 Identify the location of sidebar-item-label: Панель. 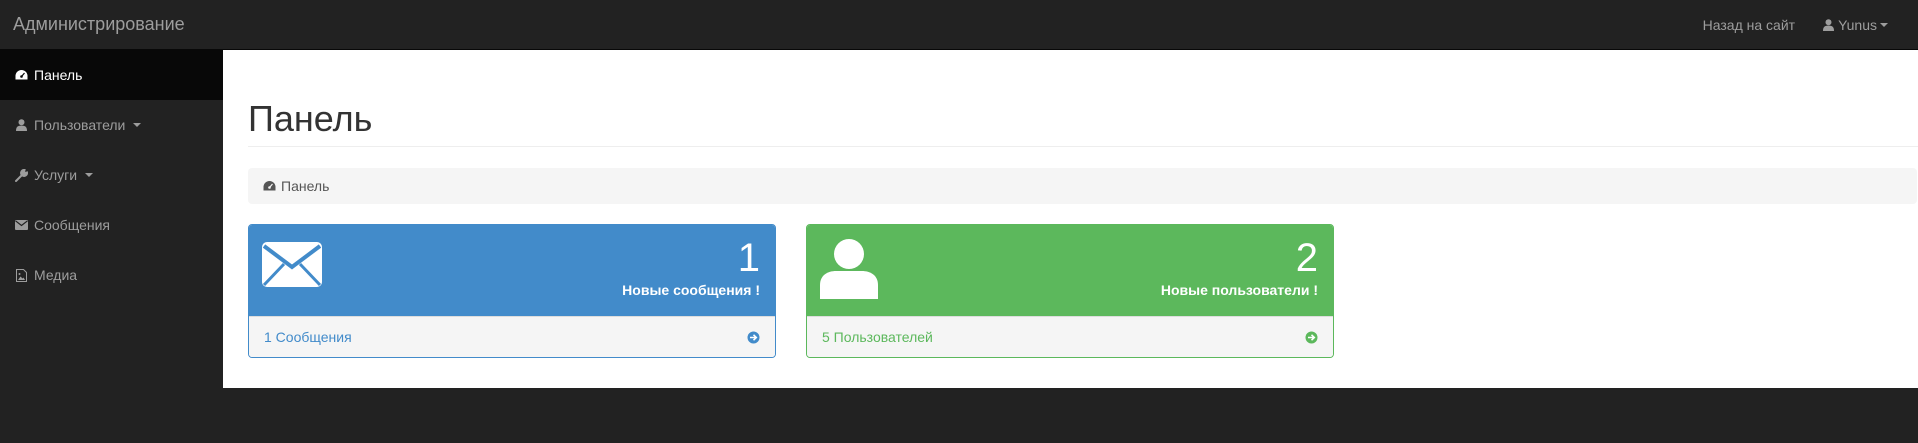
(58, 75).